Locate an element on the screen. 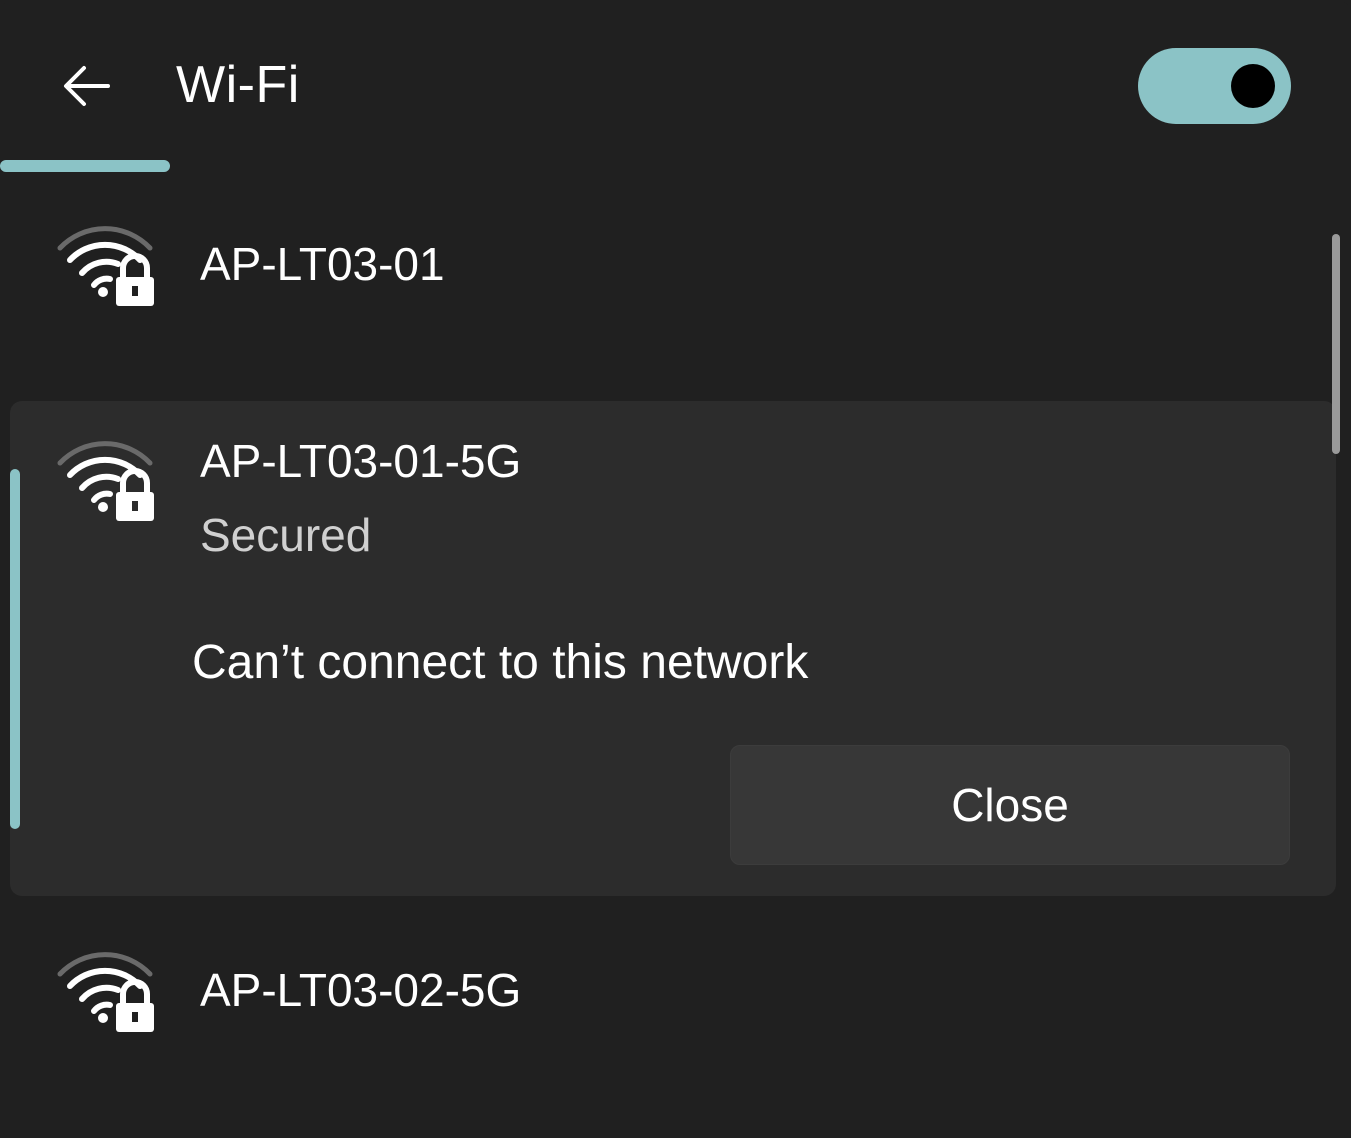  toggle-knob is located at coordinates (1253, 86).